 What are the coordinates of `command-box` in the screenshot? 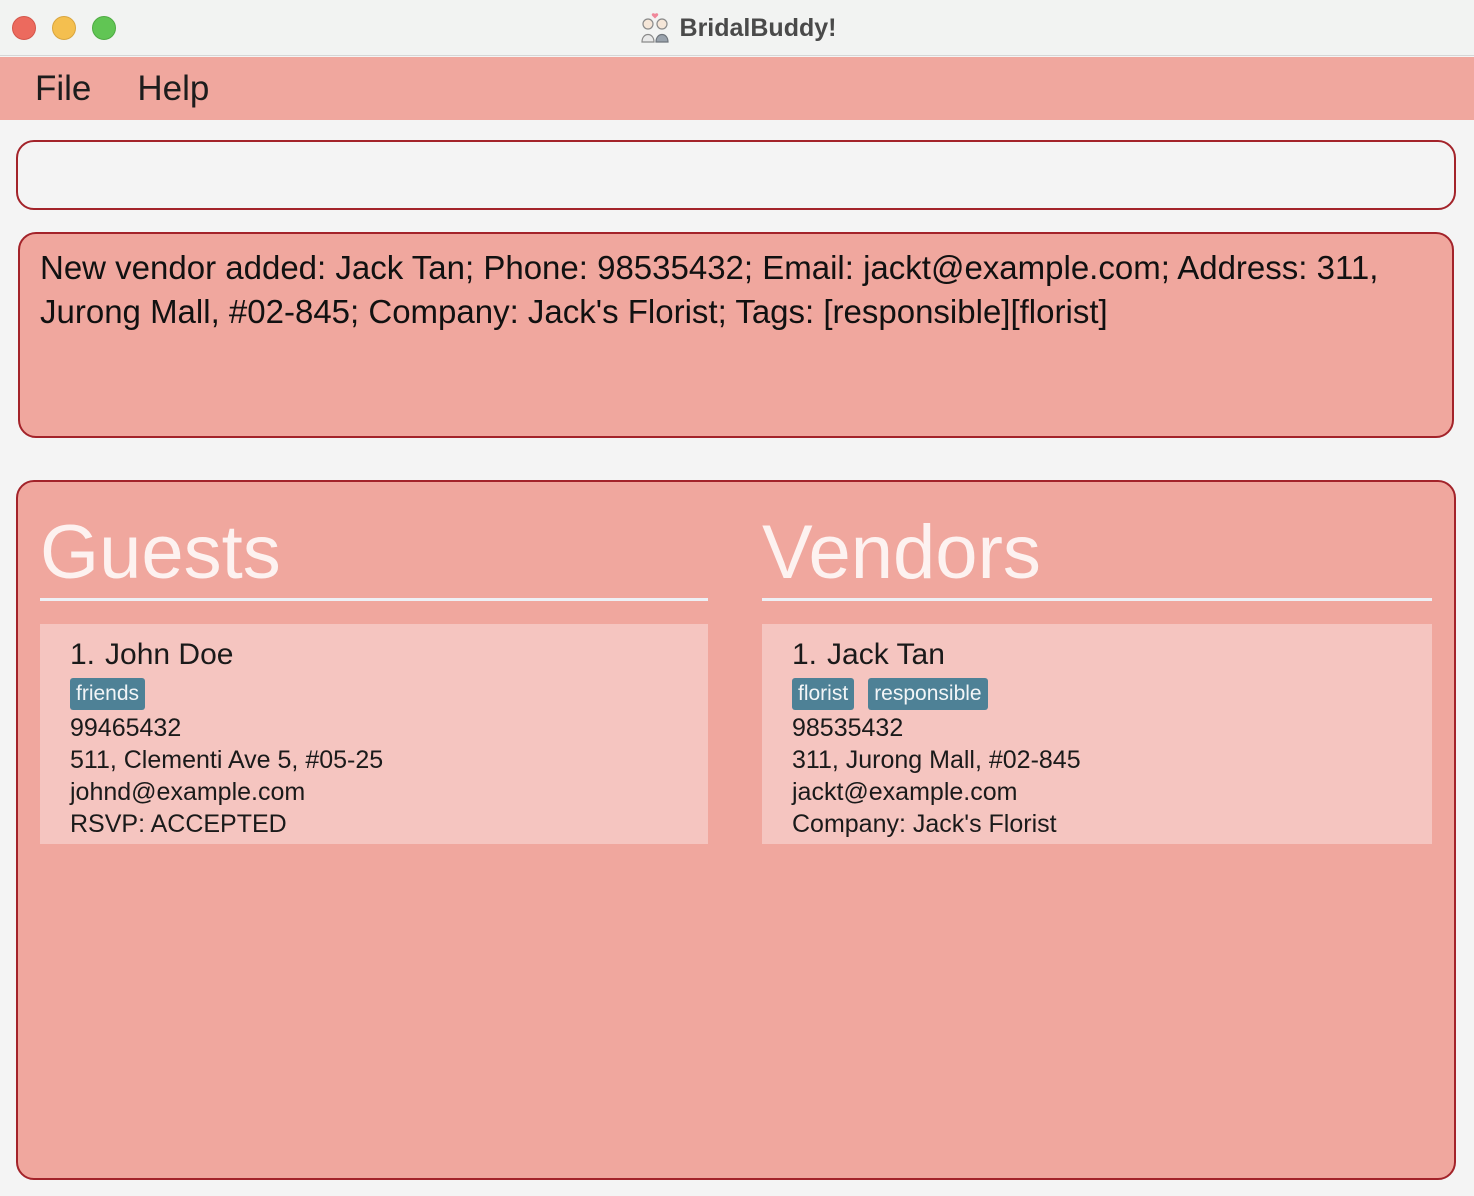 It's located at (736, 175).